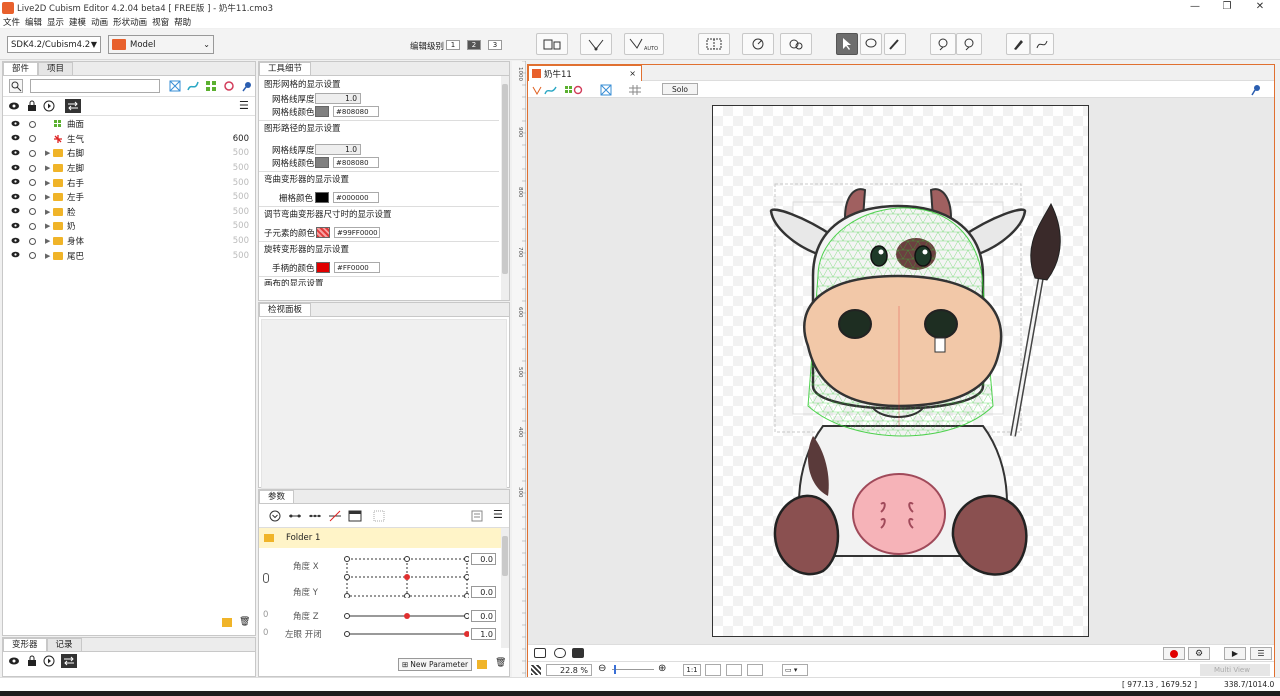 The image size is (1280, 696). I want to click on tool-detail-scrollbar, so click(505, 188).